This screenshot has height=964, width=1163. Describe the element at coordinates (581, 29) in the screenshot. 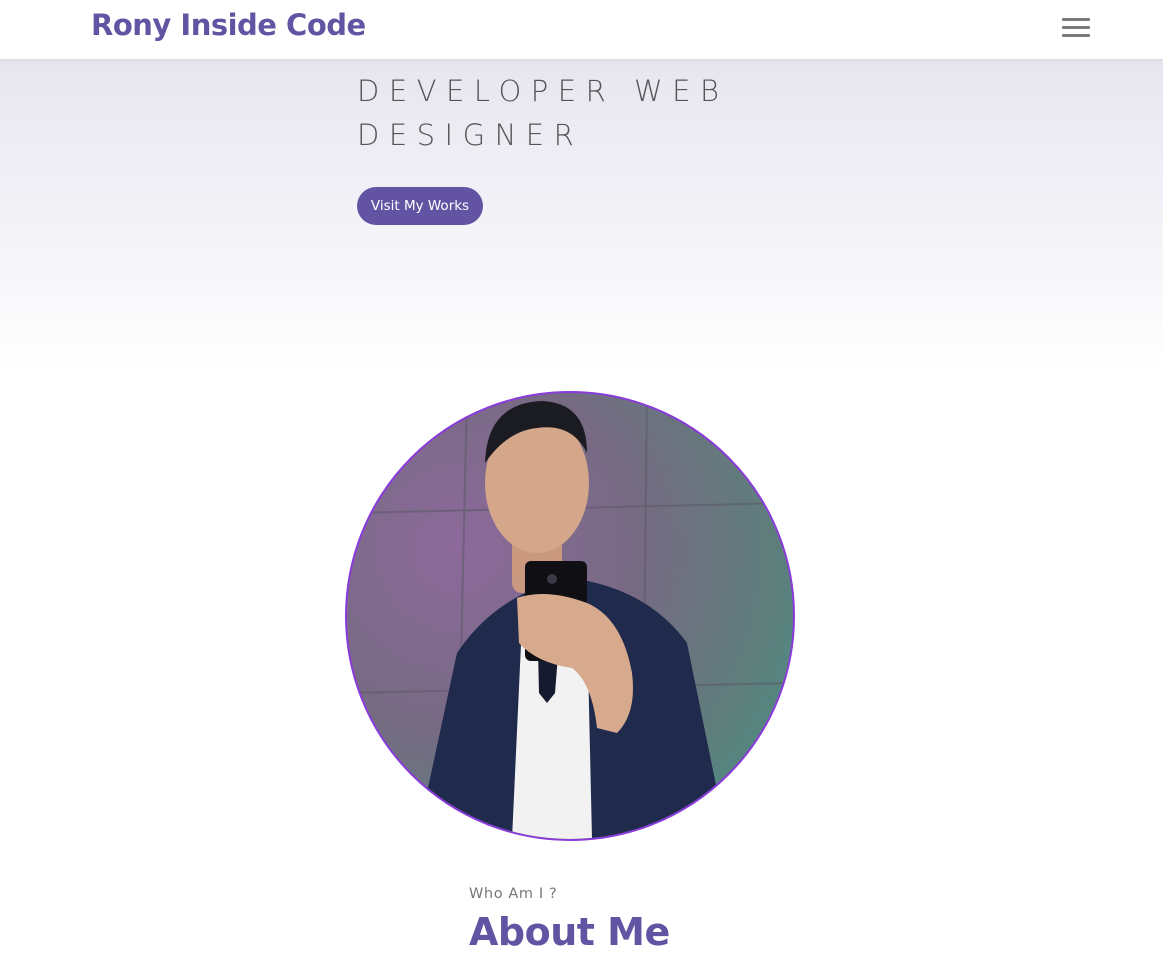

I see `navbar: Rony Inside Code` at that location.